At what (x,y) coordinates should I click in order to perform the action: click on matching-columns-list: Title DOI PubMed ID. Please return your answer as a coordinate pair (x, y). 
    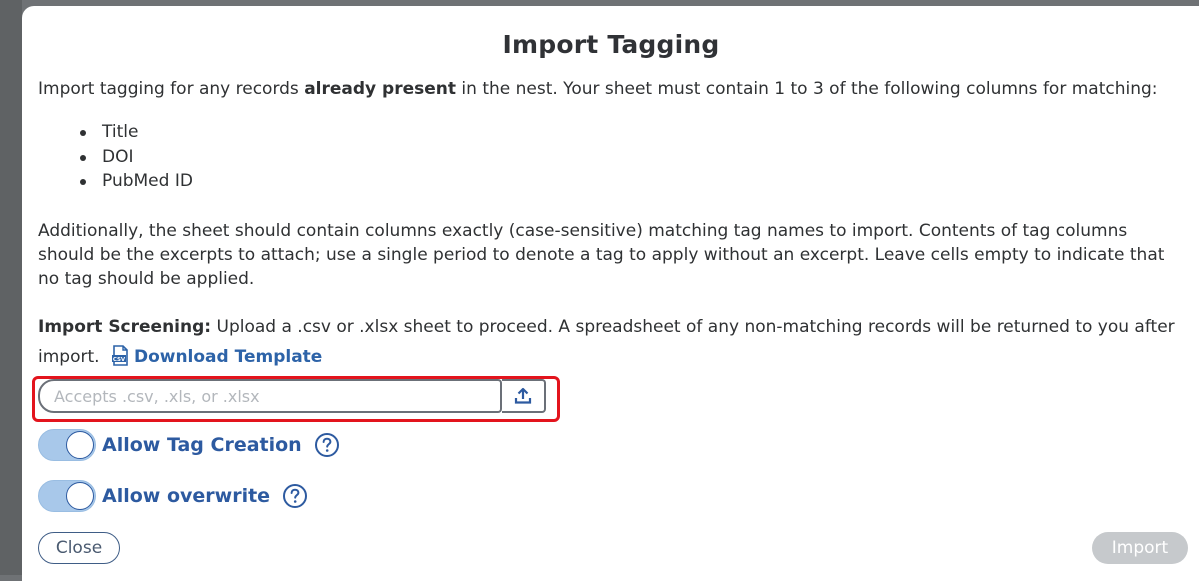
    Looking at the image, I should click on (136, 157).